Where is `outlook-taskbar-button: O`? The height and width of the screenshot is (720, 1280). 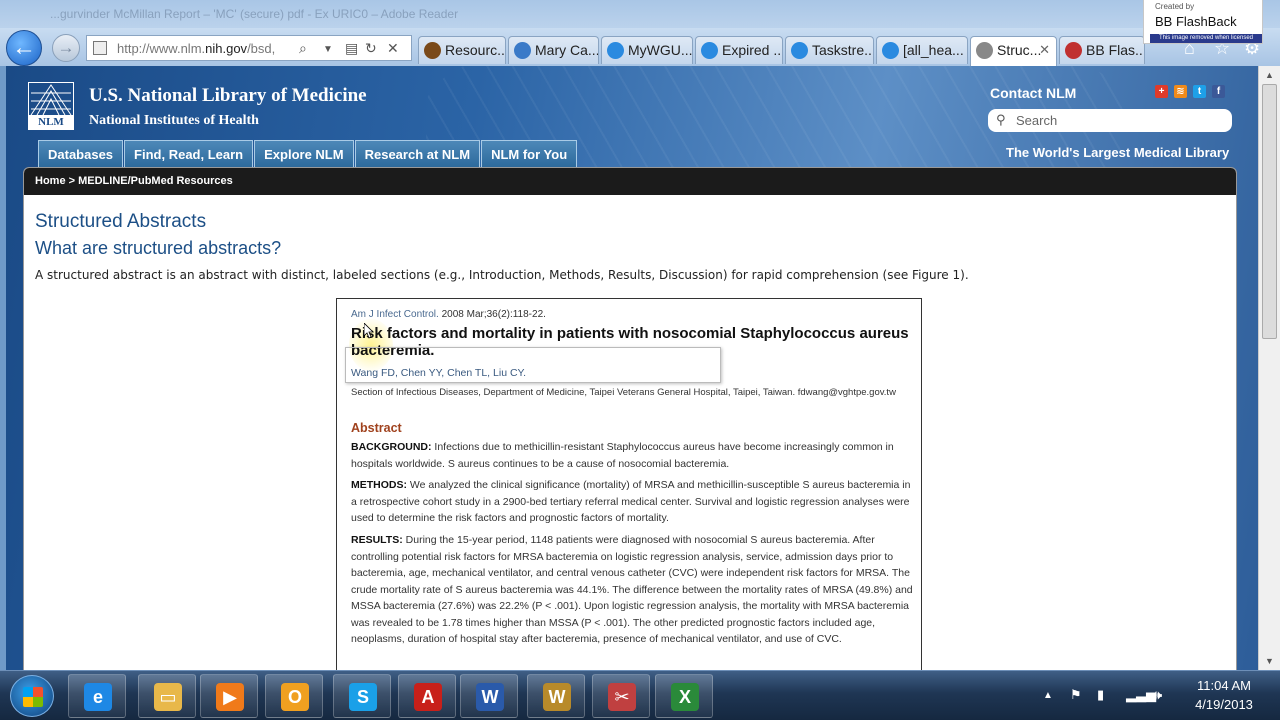
outlook-taskbar-button: O is located at coordinates (294, 696).